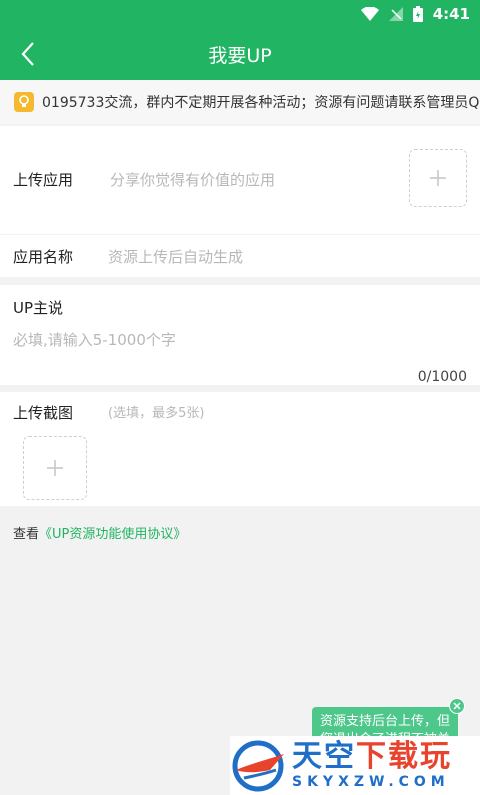 This screenshot has width=480, height=795. I want to click on notice-text: 0195733交流，群内不定期开展各种活动；资源有问题请联系管理员QQ, so click(261, 103).